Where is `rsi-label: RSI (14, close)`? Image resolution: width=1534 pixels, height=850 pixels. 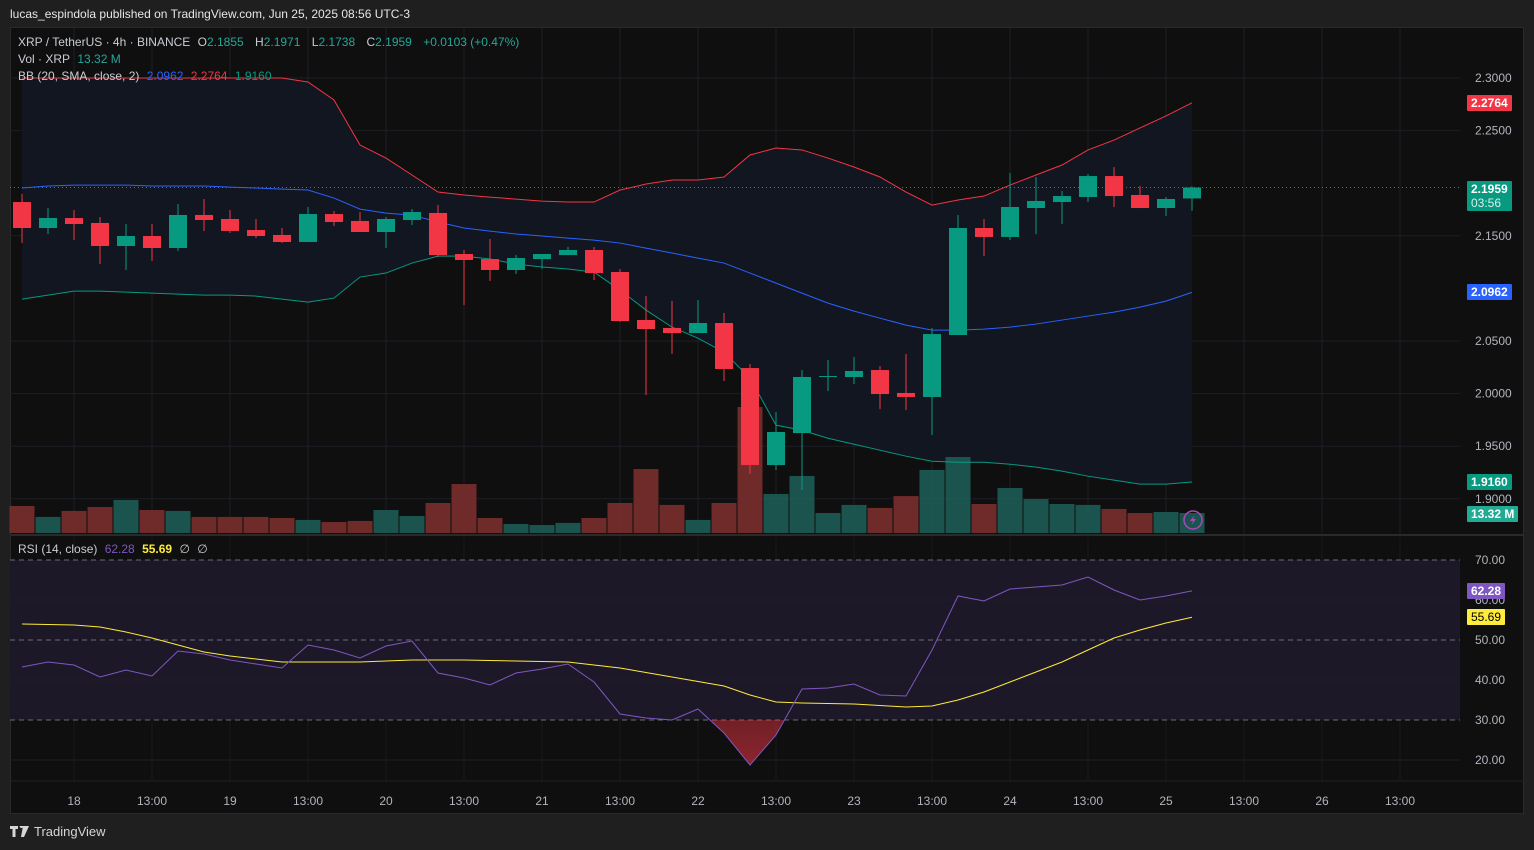 rsi-label: RSI (14, close) is located at coordinates (58, 549).